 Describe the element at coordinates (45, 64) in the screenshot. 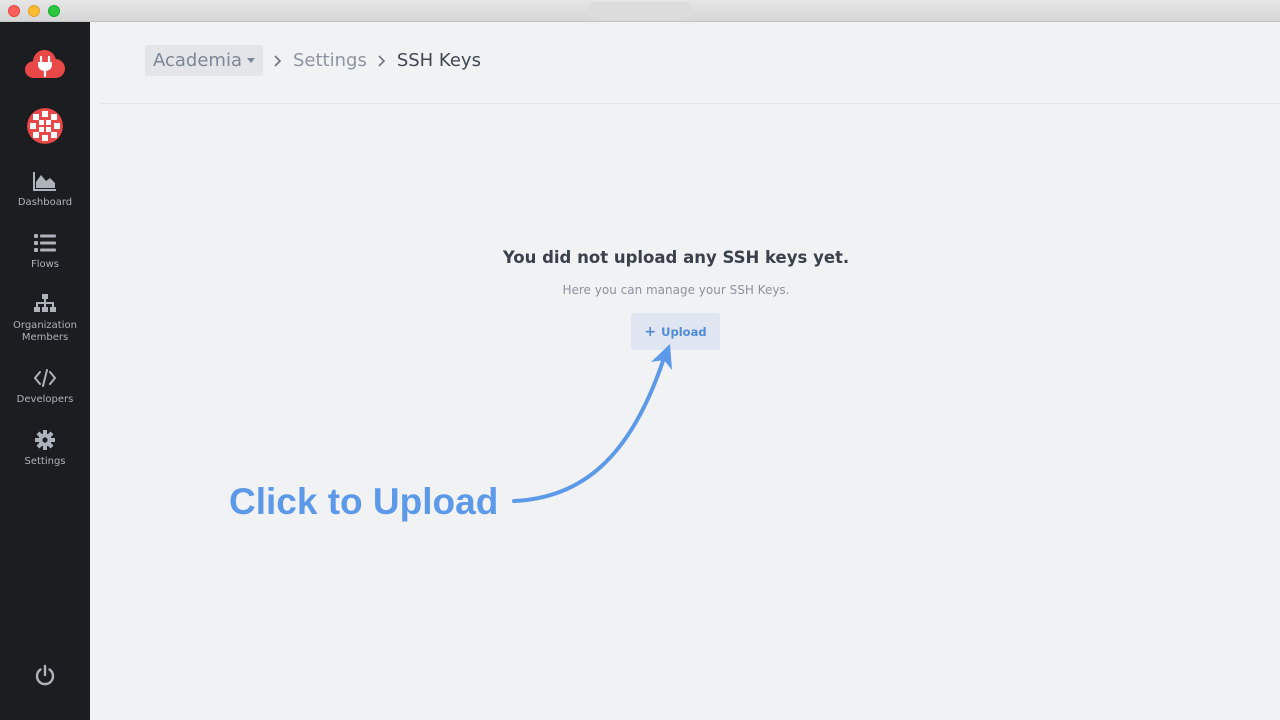

I see `cloud-plug-icon` at that location.